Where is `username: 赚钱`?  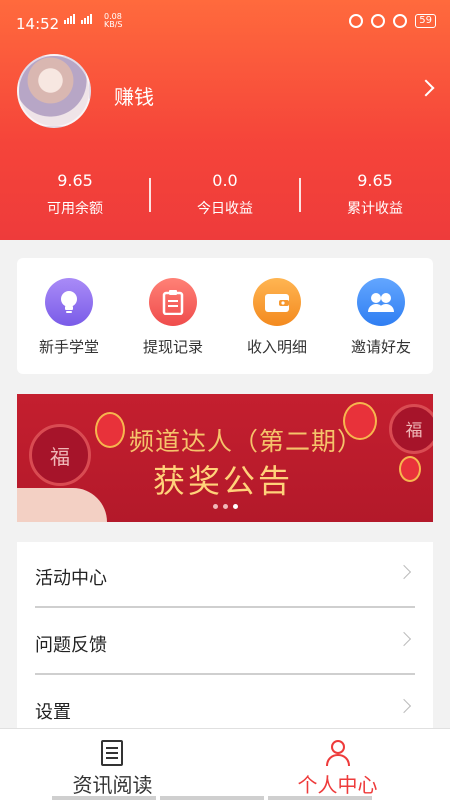
username: 赚钱 is located at coordinates (134, 95).